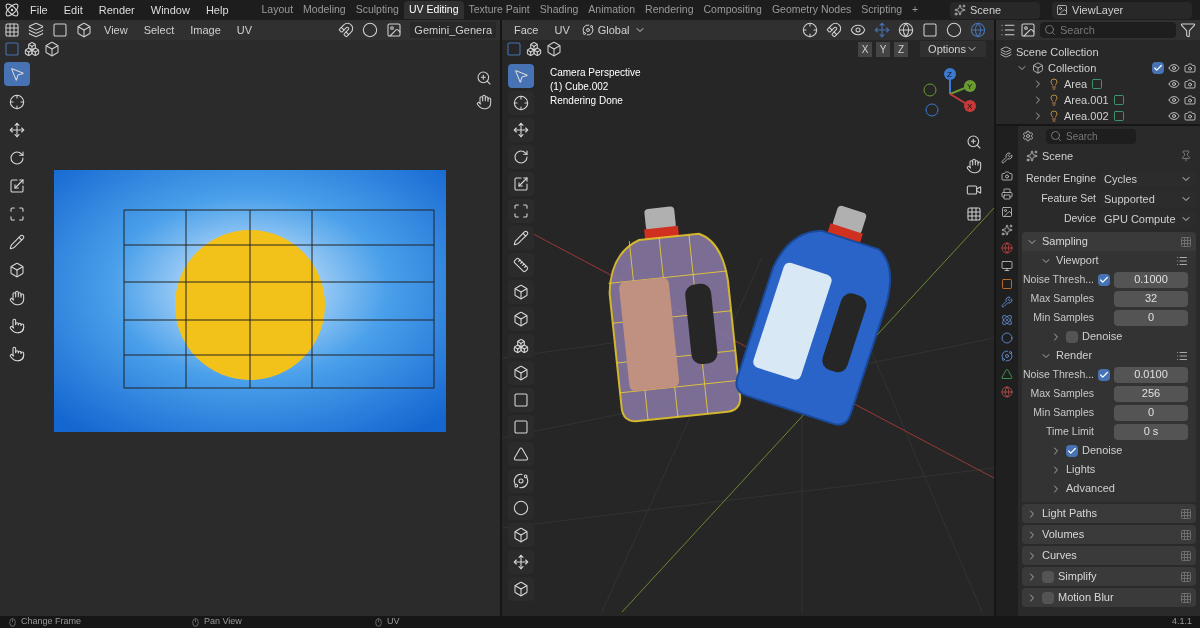 The width and height of the screenshot is (1200, 628). What do you see at coordinates (953, 49) in the screenshot?
I see `options-dropdown: Options` at bounding box center [953, 49].